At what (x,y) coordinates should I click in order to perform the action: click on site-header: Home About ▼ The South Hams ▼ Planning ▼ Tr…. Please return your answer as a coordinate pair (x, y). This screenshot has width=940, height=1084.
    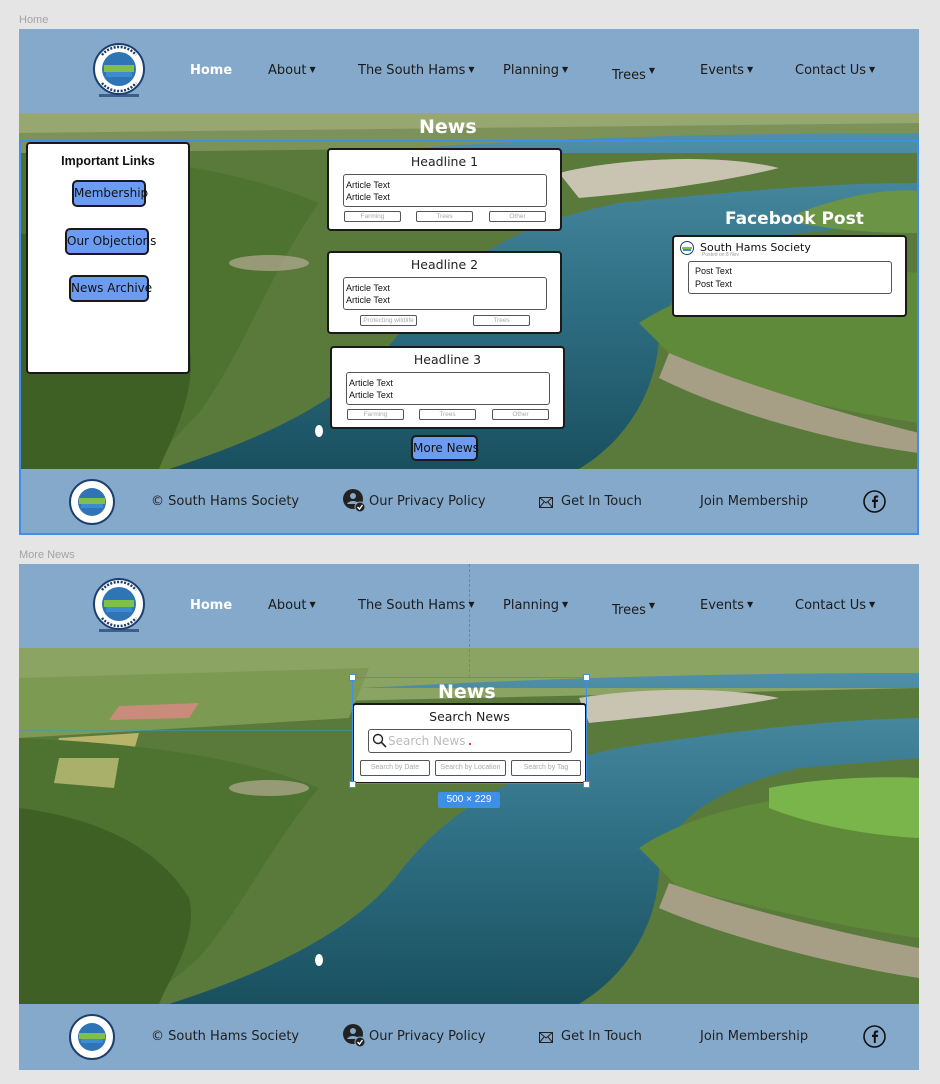
    Looking at the image, I should click on (469, 71).